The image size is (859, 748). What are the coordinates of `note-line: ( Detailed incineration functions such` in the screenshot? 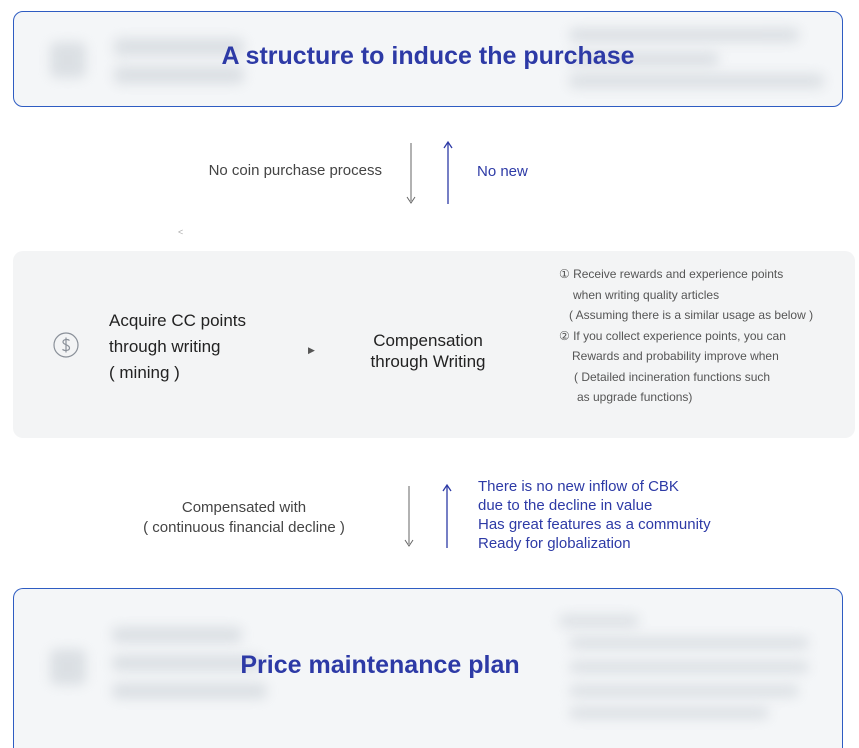 It's located at (672, 376).